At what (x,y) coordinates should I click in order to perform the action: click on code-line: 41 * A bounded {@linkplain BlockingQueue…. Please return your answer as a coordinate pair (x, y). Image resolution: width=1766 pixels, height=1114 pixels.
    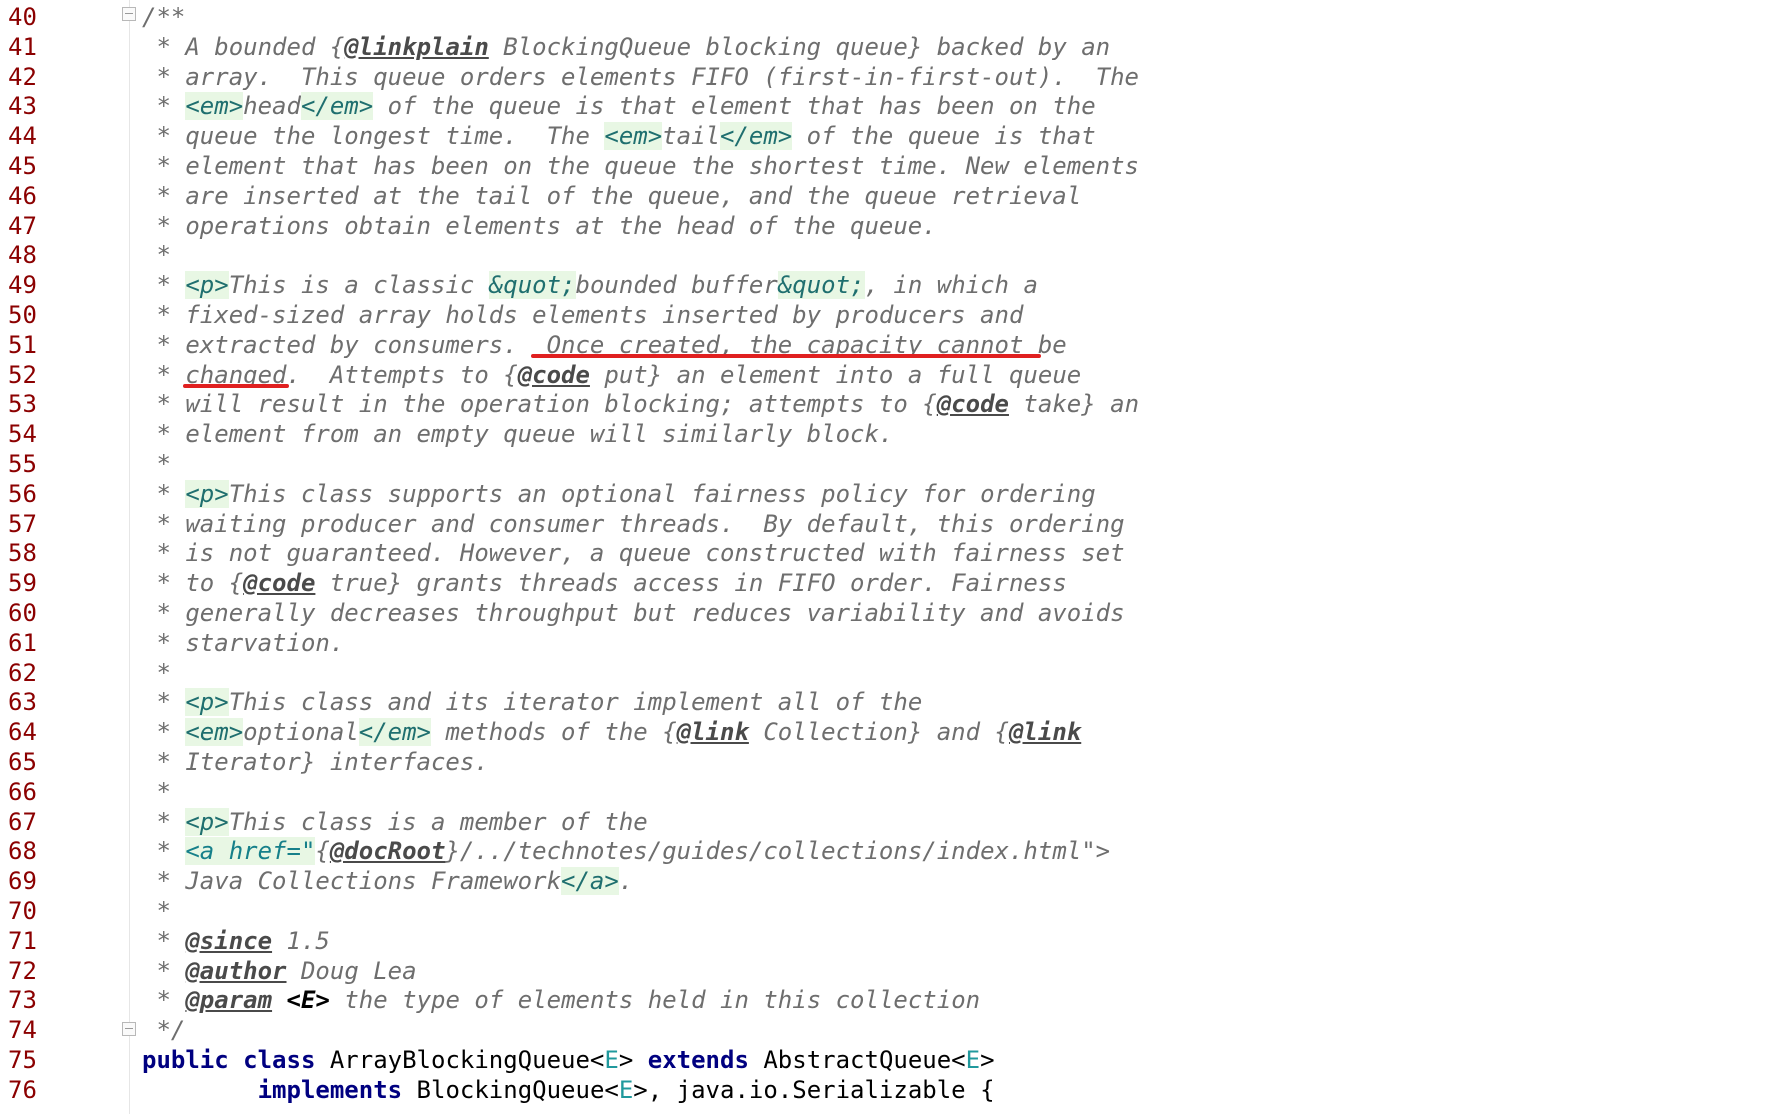
    Looking at the image, I should click on (883, 47).